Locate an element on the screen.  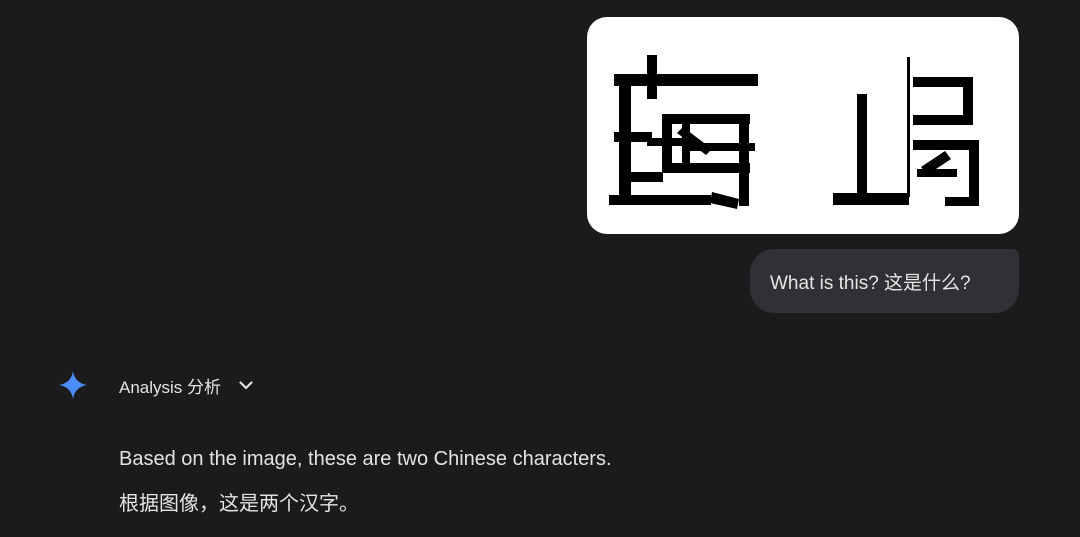
analysis-label: Analysis 分析 is located at coordinates (170, 387).